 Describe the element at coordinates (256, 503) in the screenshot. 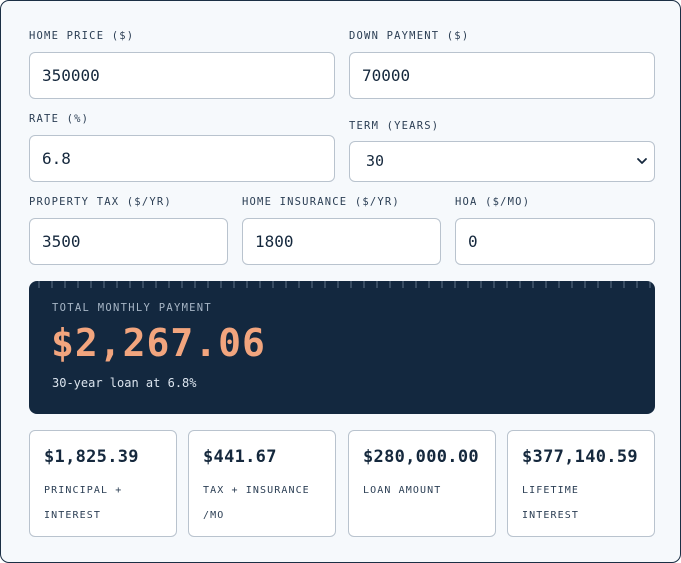

I see `stat-label: TAX + INSURANCE /MO` at that location.